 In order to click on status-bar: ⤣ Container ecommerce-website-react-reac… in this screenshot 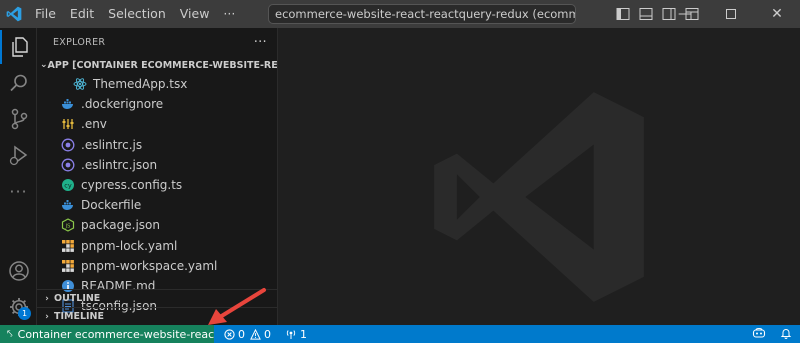, I will do `click(400, 334)`.